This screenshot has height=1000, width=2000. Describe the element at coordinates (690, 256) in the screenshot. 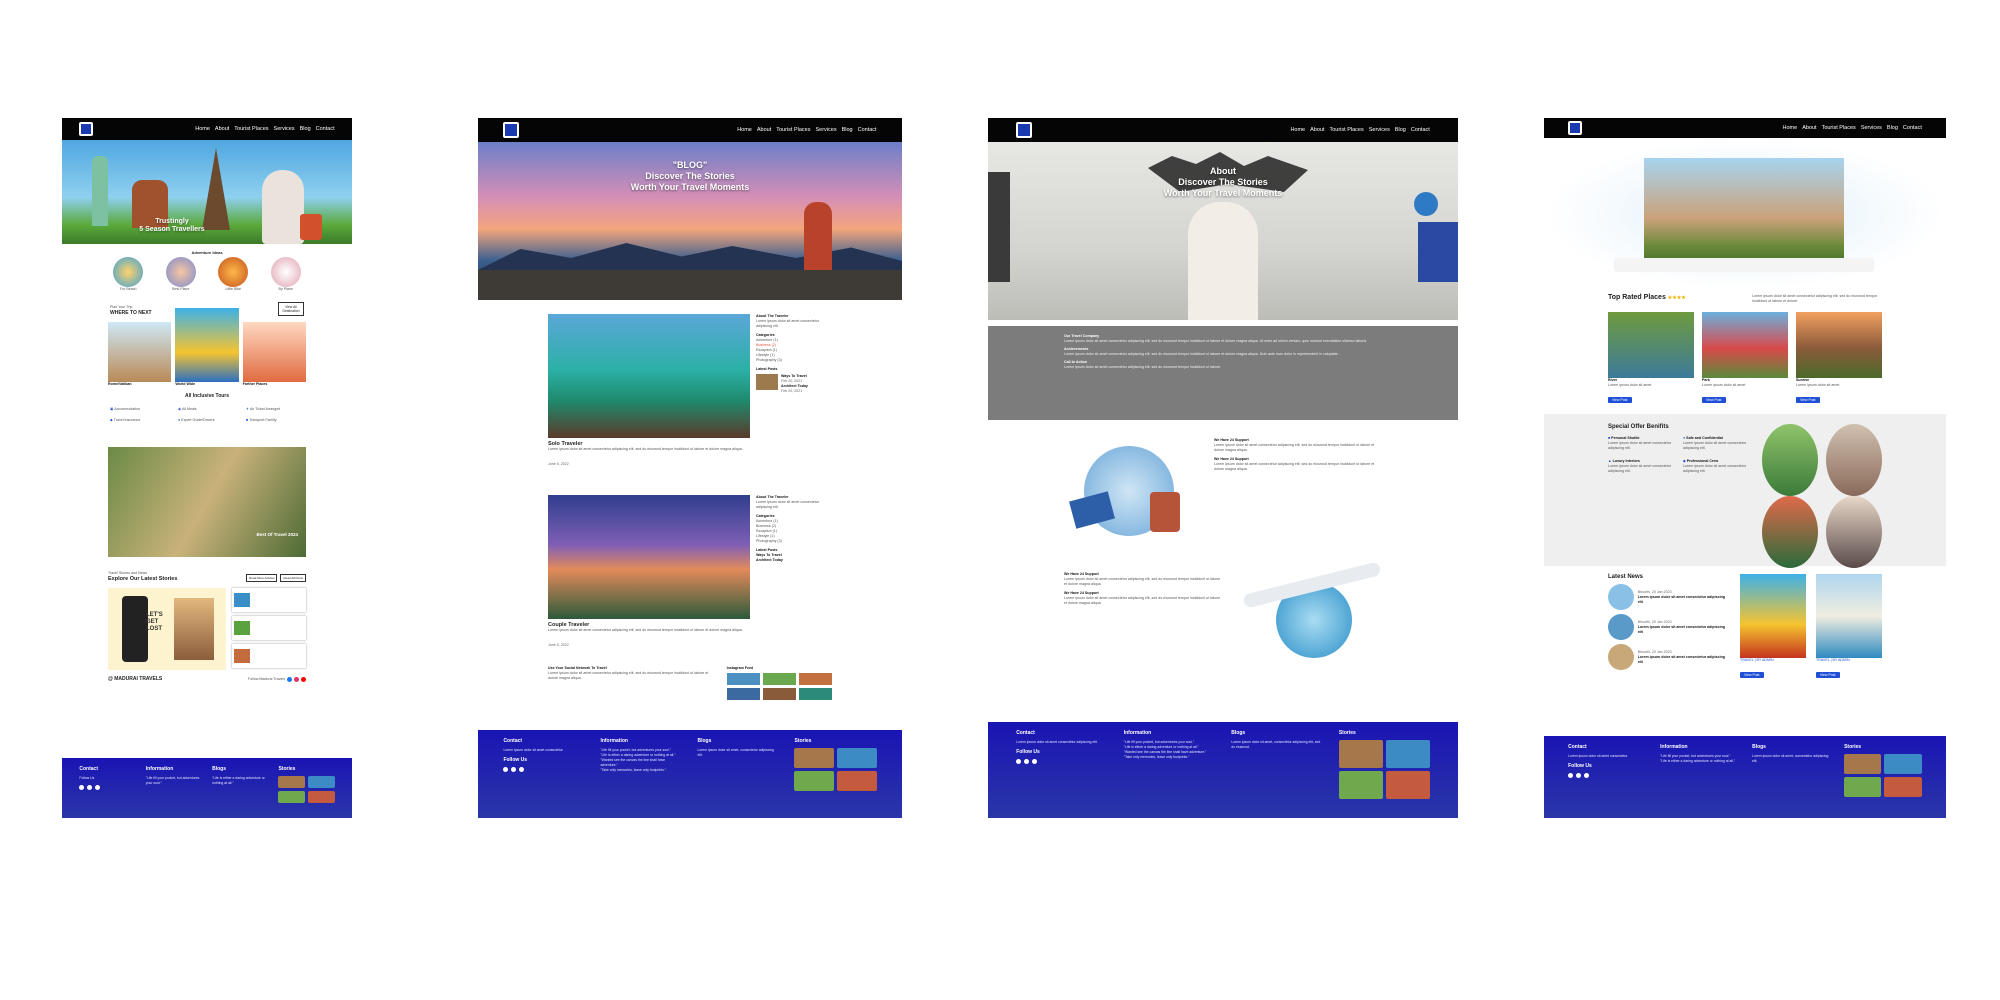

I see `mountains-shape` at that location.